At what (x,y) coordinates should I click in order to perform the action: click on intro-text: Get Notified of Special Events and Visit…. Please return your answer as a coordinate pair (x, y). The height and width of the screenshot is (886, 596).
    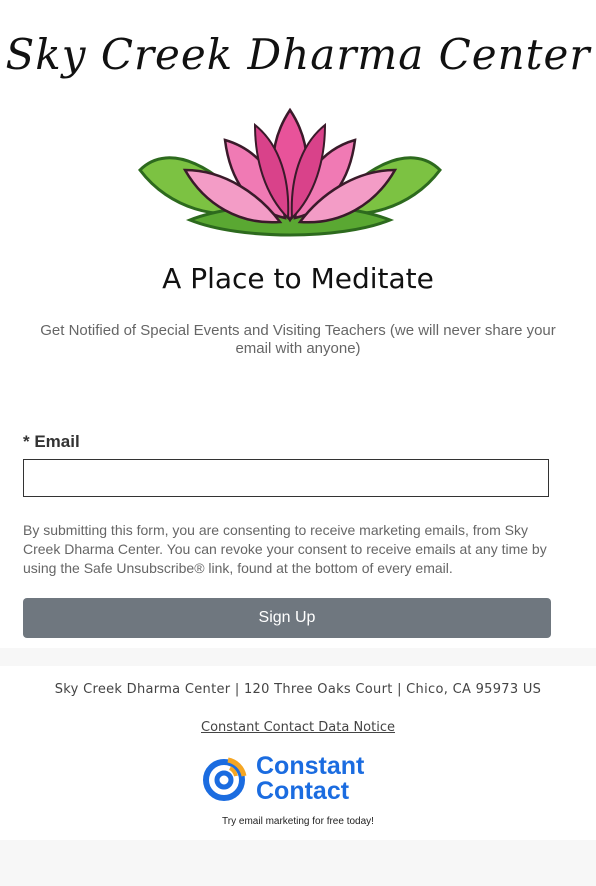
    Looking at the image, I should click on (298, 339).